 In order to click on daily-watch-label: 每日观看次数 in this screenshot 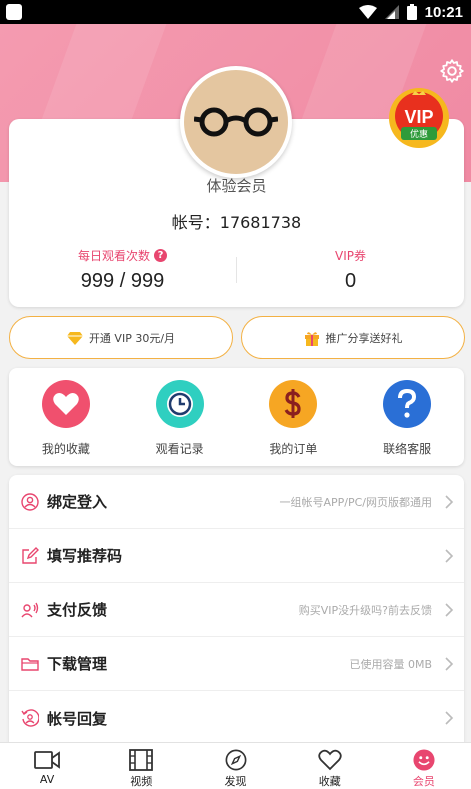, I will do `click(113, 256)`.